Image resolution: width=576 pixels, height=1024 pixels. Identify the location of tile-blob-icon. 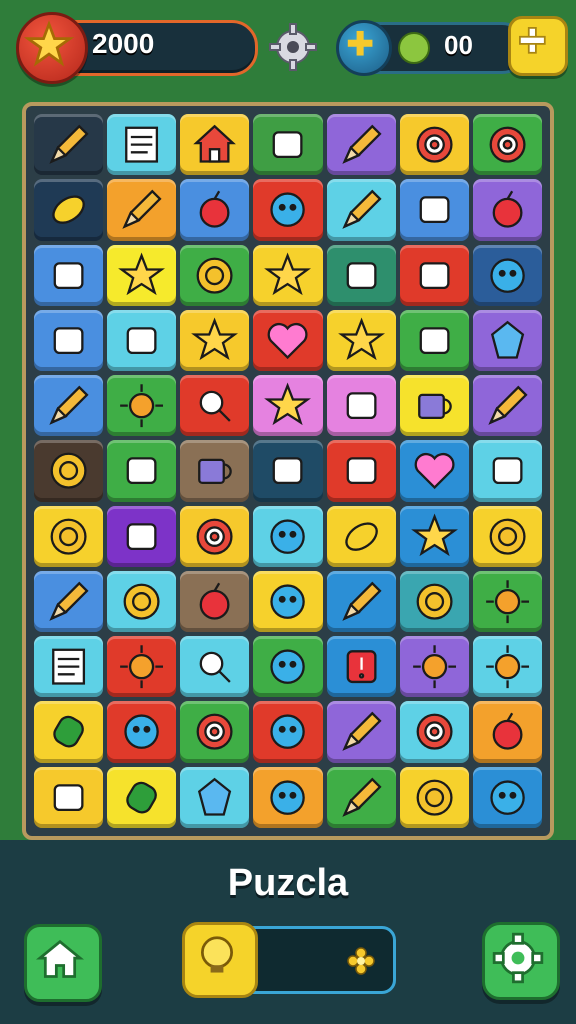
(288, 732).